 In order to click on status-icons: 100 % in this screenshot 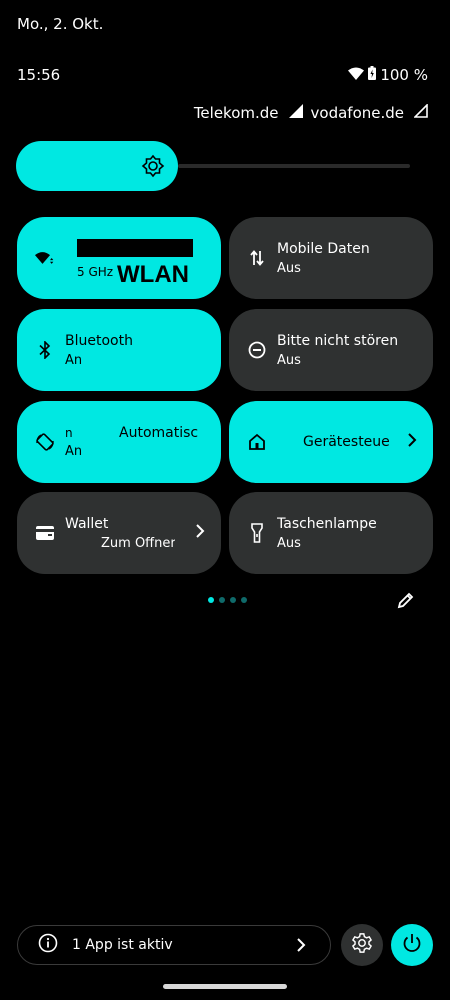, I will do `click(388, 75)`.